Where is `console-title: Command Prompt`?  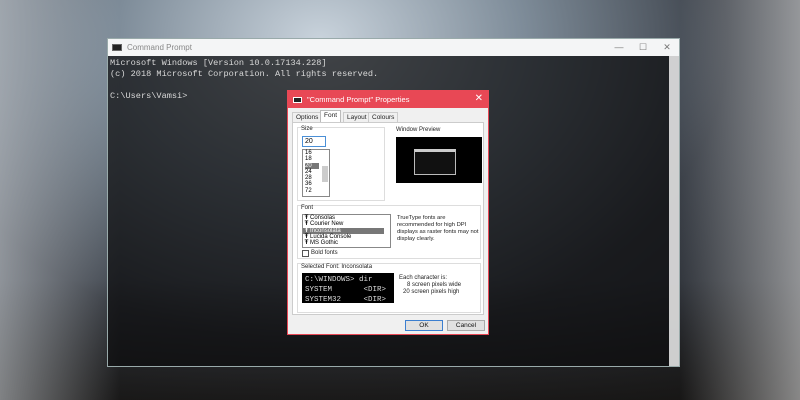
console-title: Command Prompt is located at coordinates (159, 47).